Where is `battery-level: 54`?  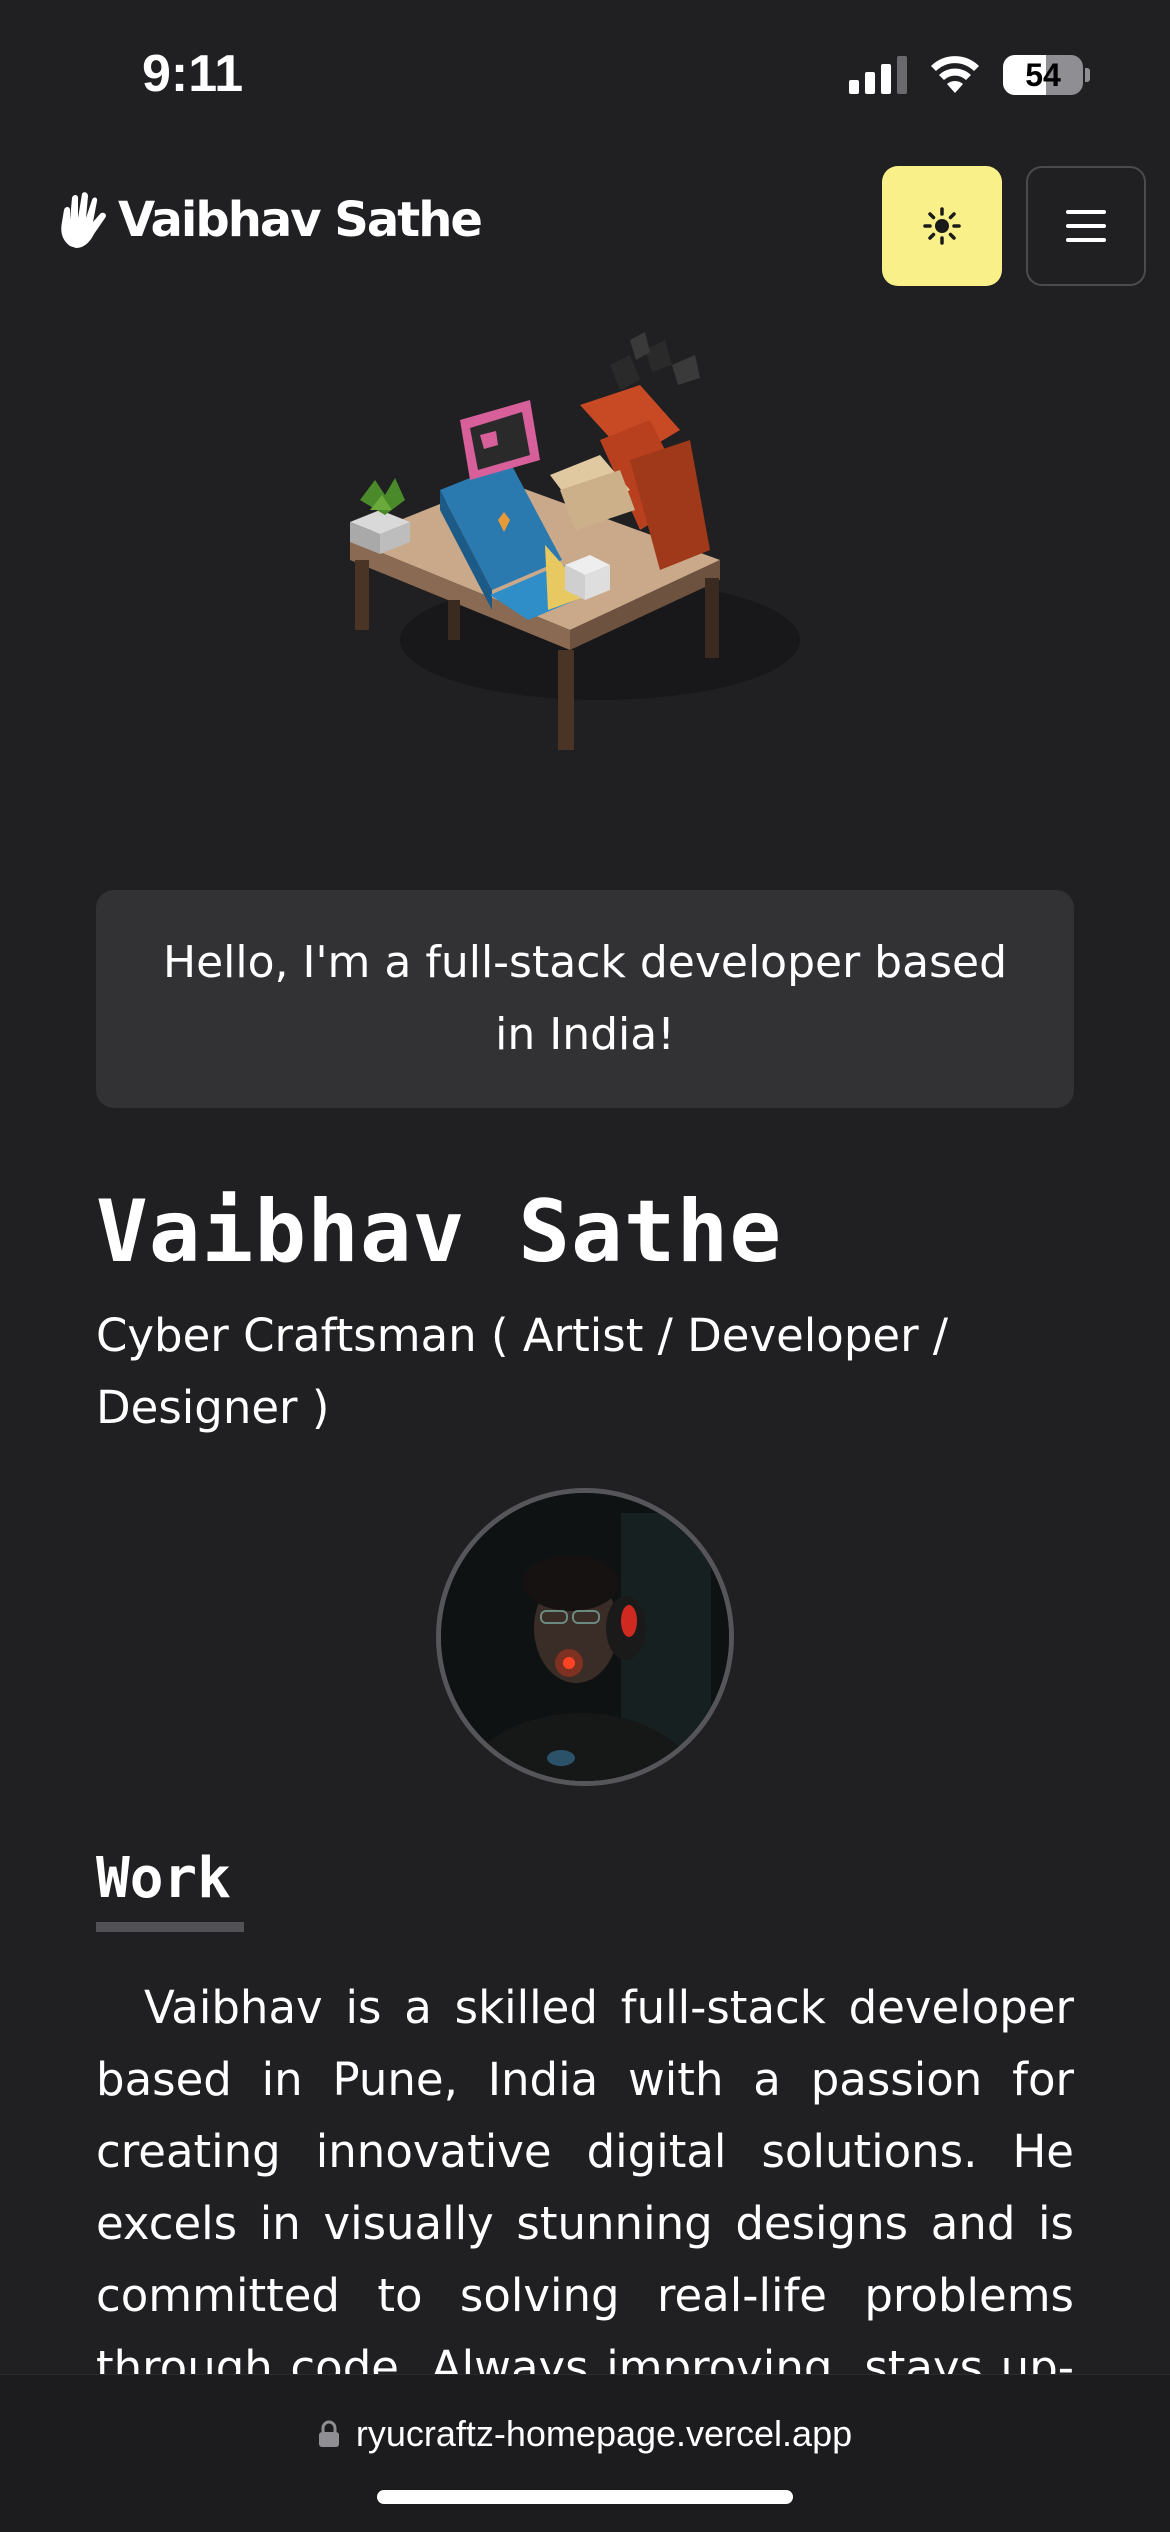
battery-level: 54 is located at coordinates (1043, 74).